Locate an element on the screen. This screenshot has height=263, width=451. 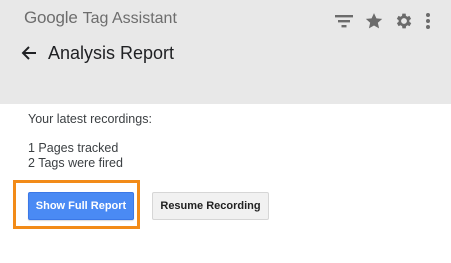
page-title: Analysis Report is located at coordinates (111, 52).